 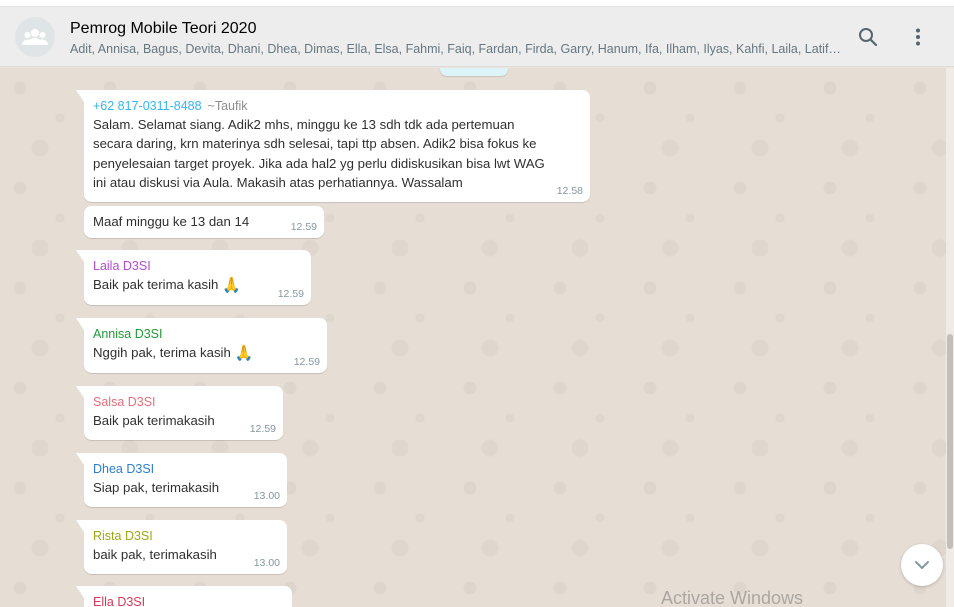 I want to click on message-text: Maaf minggu ke 13 dan 14, so click(x=171, y=221).